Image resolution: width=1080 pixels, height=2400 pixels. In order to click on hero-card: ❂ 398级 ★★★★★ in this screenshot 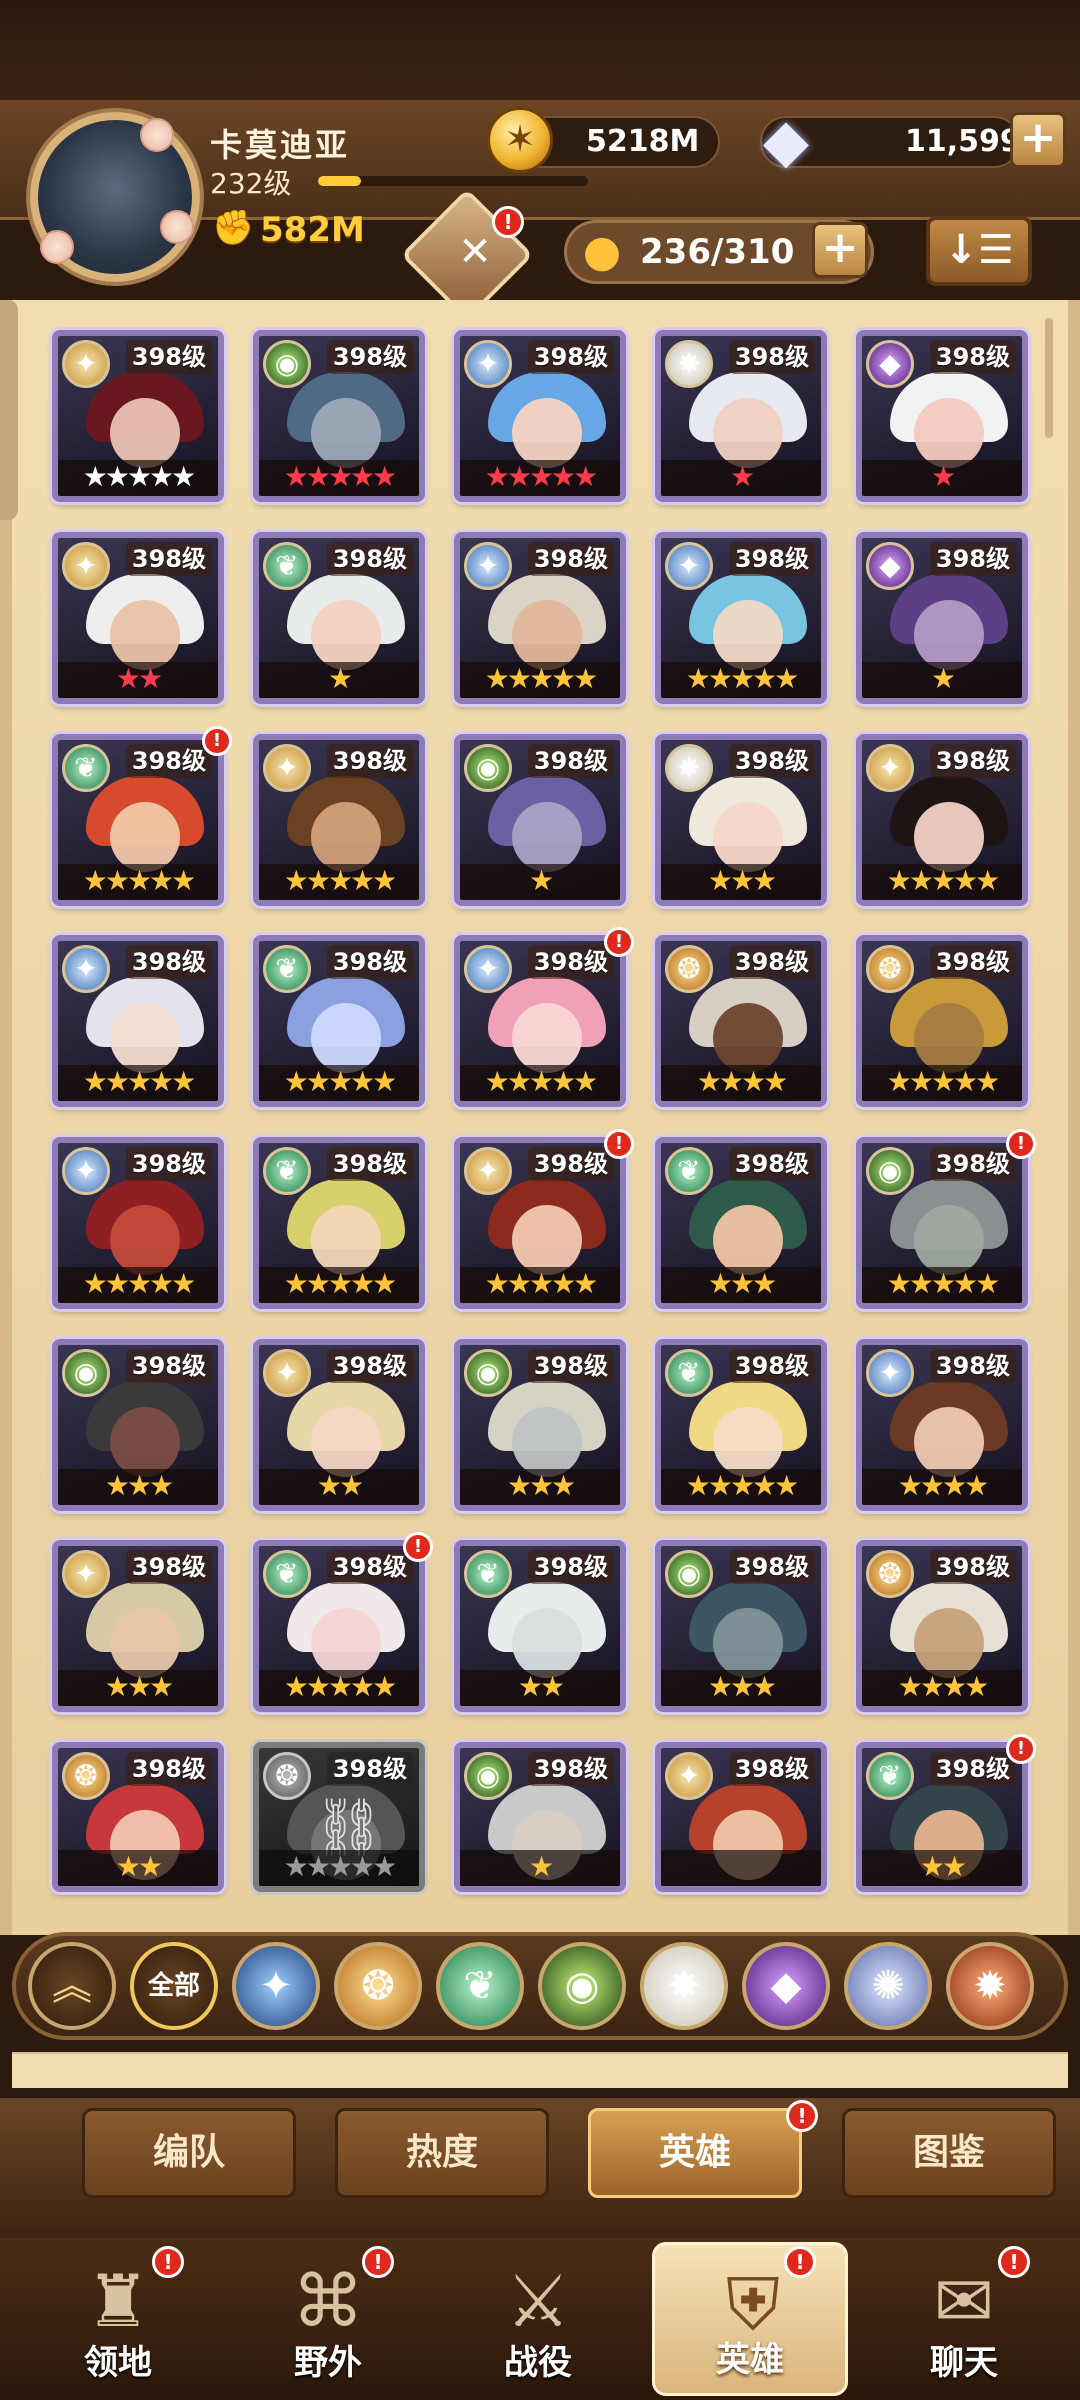, I will do `click(942, 1021)`.